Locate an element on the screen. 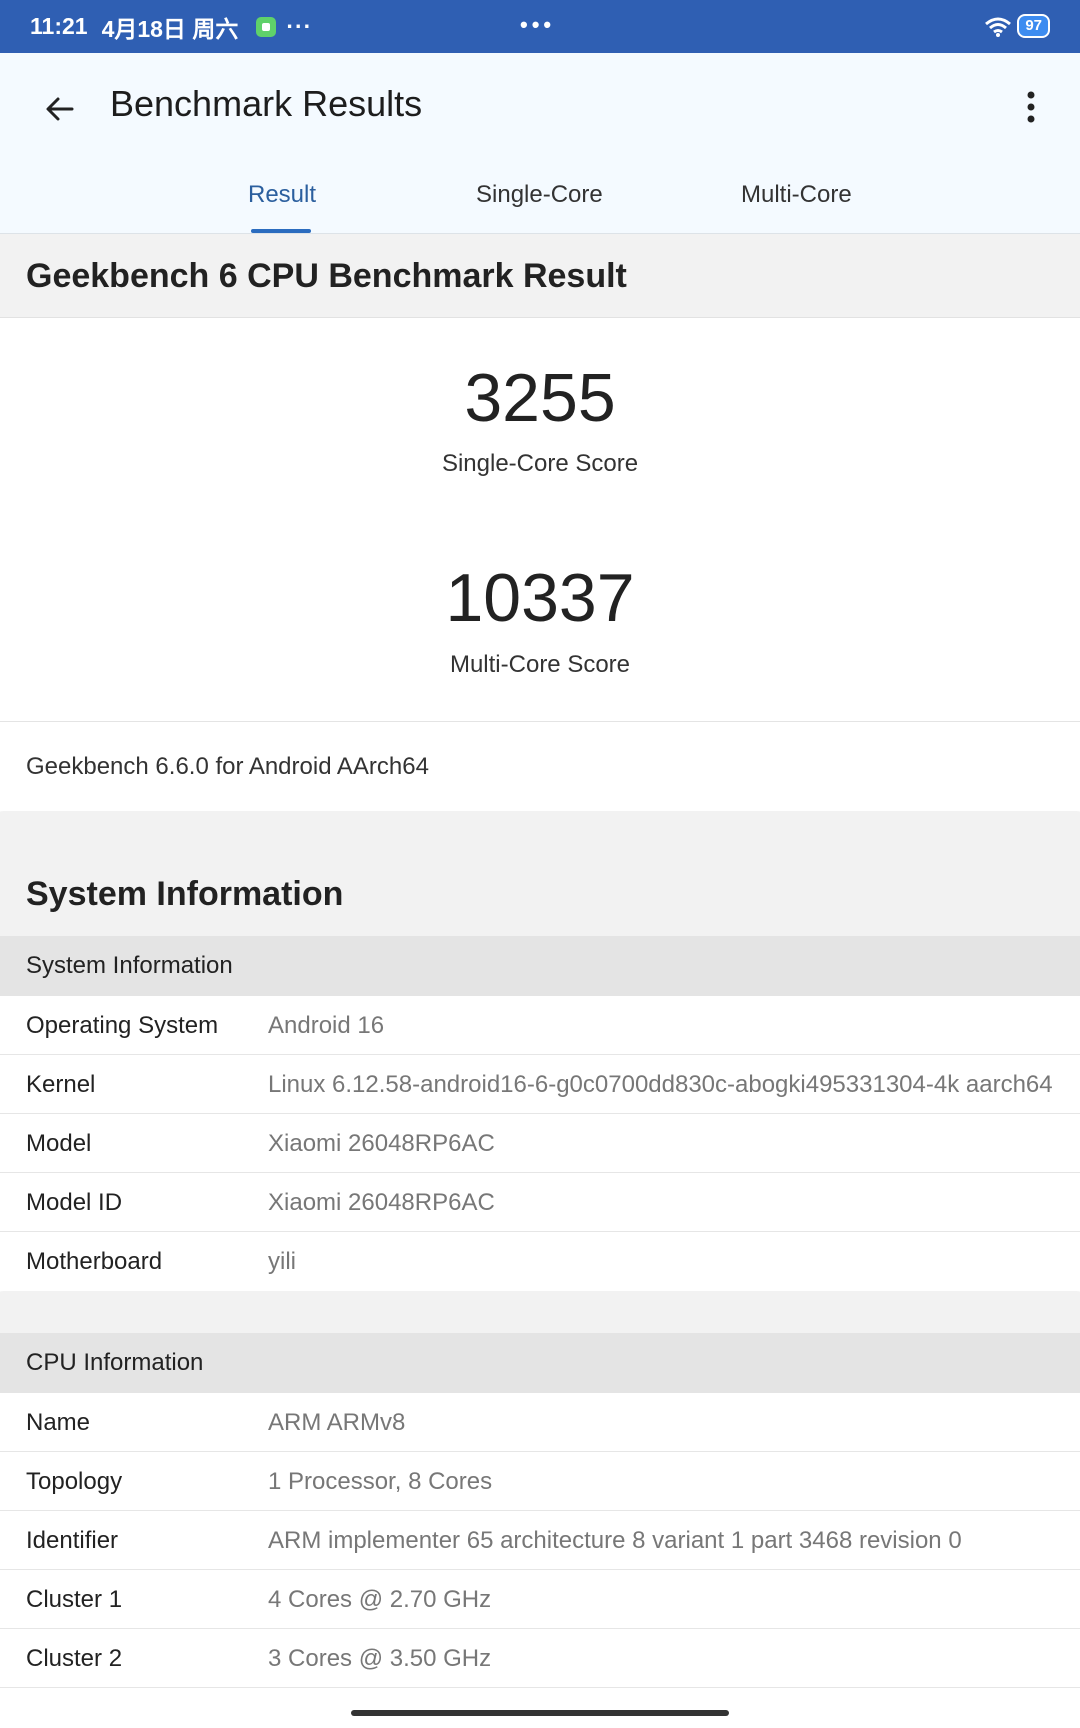  row-key: Model is located at coordinates (59, 1143).